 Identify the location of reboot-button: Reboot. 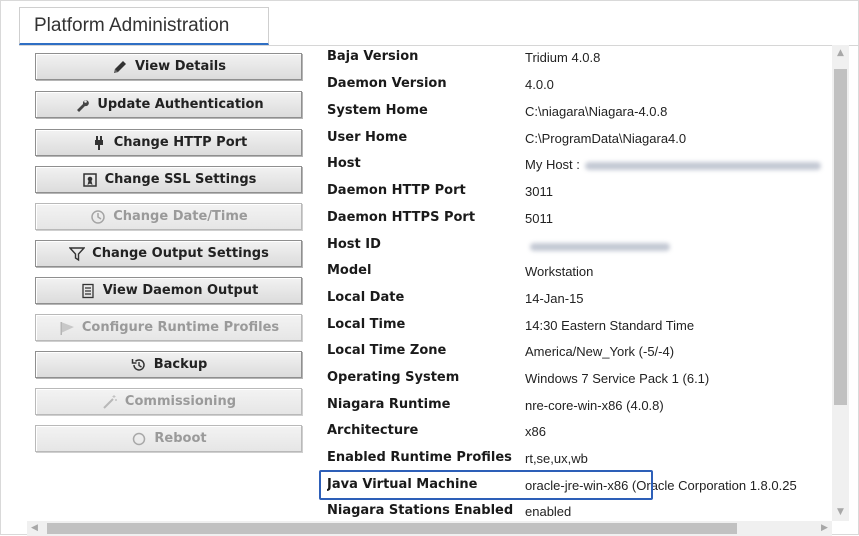
(168, 438).